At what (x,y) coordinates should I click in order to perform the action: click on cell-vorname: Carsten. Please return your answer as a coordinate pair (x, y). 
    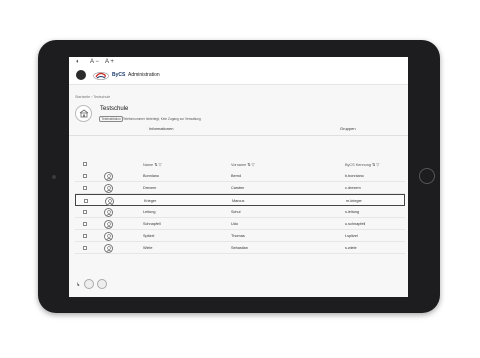
    Looking at the image, I should click on (238, 188).